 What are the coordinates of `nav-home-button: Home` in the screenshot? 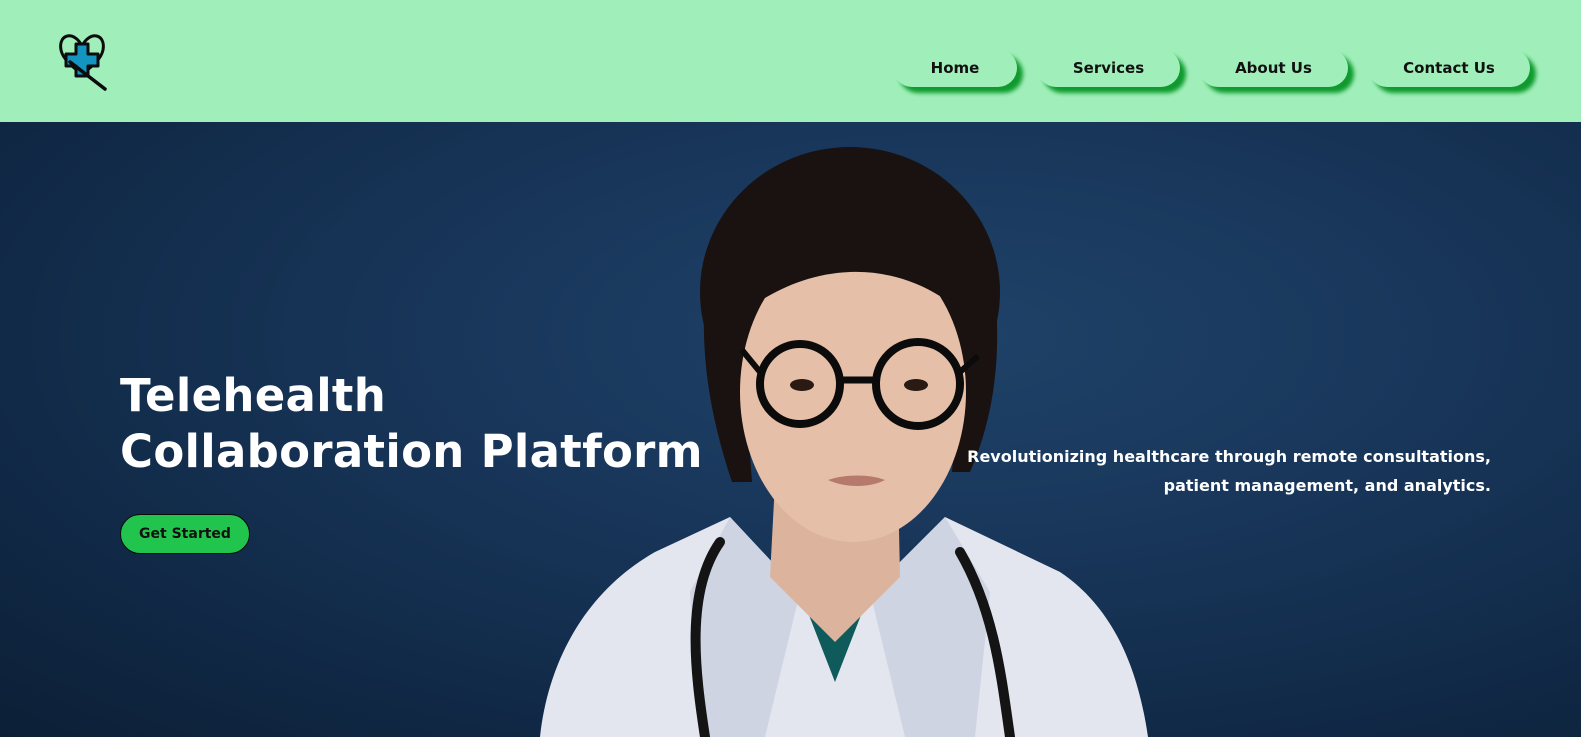 It's located at (955, 68).